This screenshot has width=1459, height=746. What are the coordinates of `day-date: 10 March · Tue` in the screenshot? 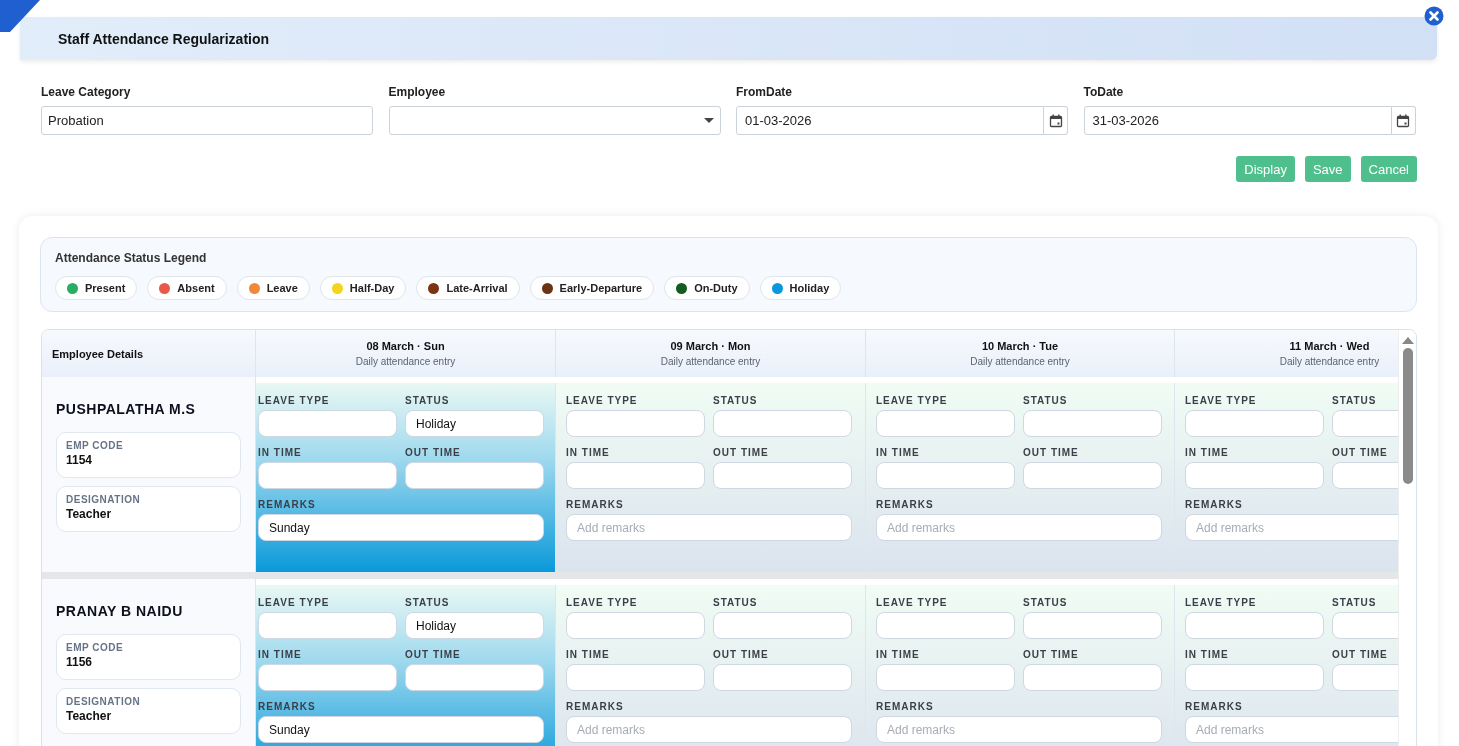 It's located at (1020, 346).